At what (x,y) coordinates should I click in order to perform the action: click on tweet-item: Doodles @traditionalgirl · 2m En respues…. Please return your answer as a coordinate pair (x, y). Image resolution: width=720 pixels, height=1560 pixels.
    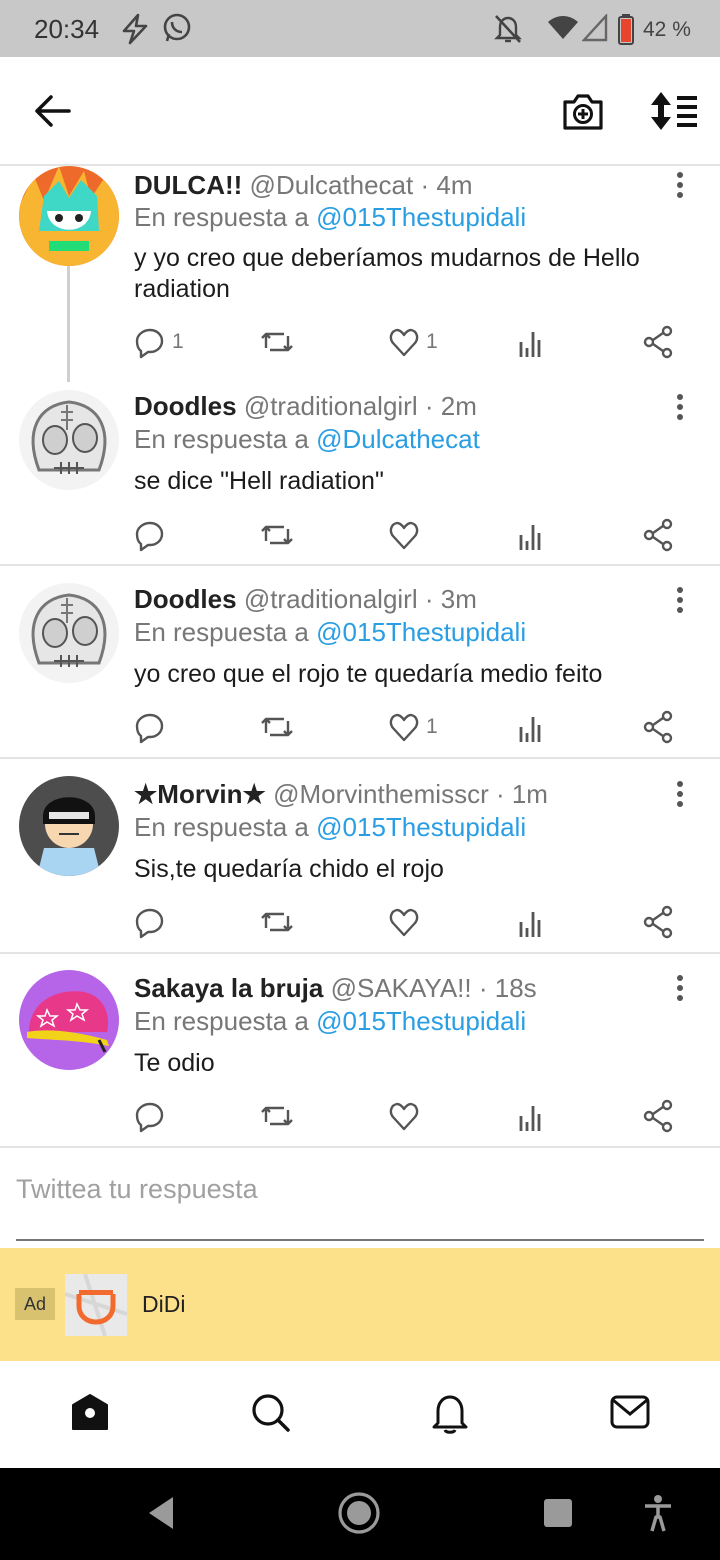
    Looking at the image, I should click on (360, 474).